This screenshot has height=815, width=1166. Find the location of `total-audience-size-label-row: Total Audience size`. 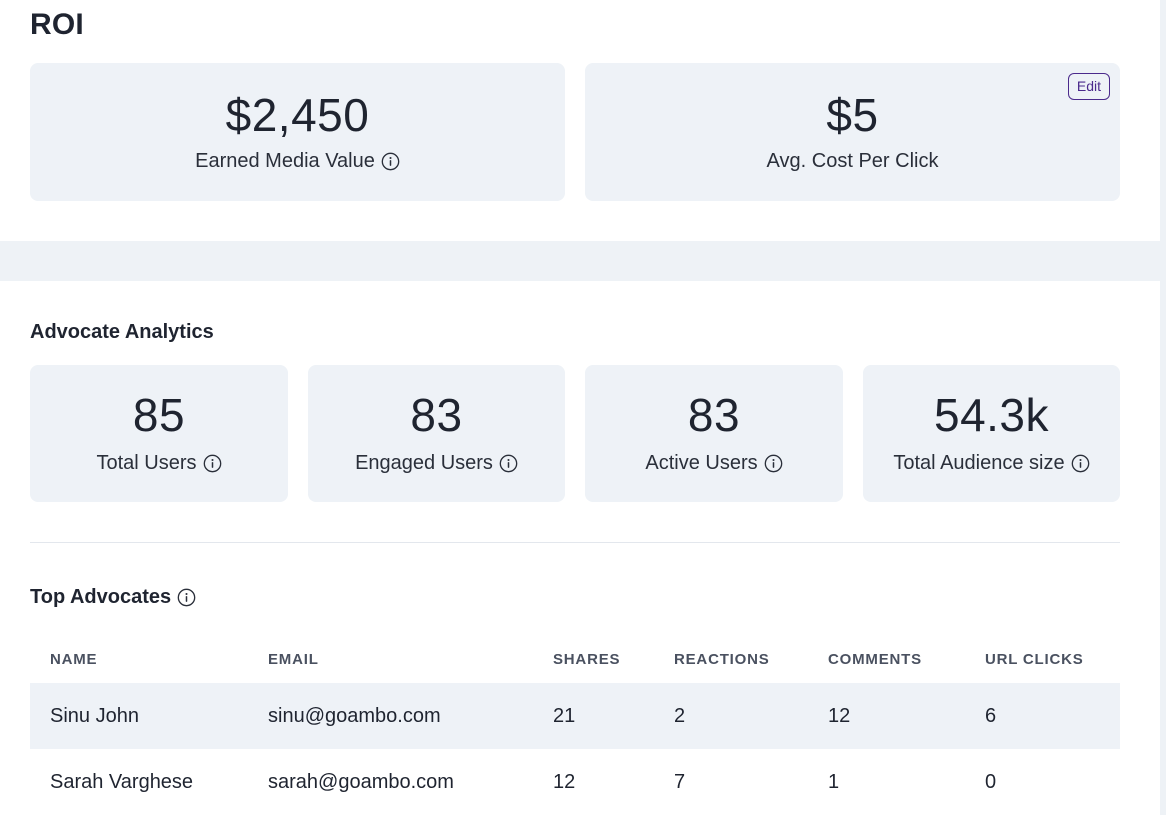

total-audience-size-label-row: Total Audience size is located at coordinates (991, 463).